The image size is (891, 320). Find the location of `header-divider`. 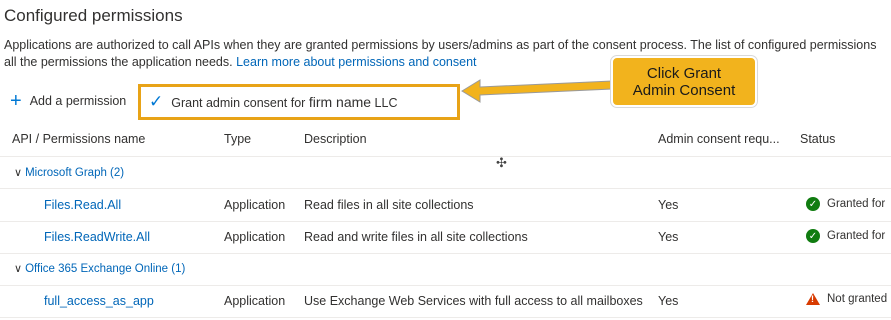

header-divider is located at coordinates (445, 156).